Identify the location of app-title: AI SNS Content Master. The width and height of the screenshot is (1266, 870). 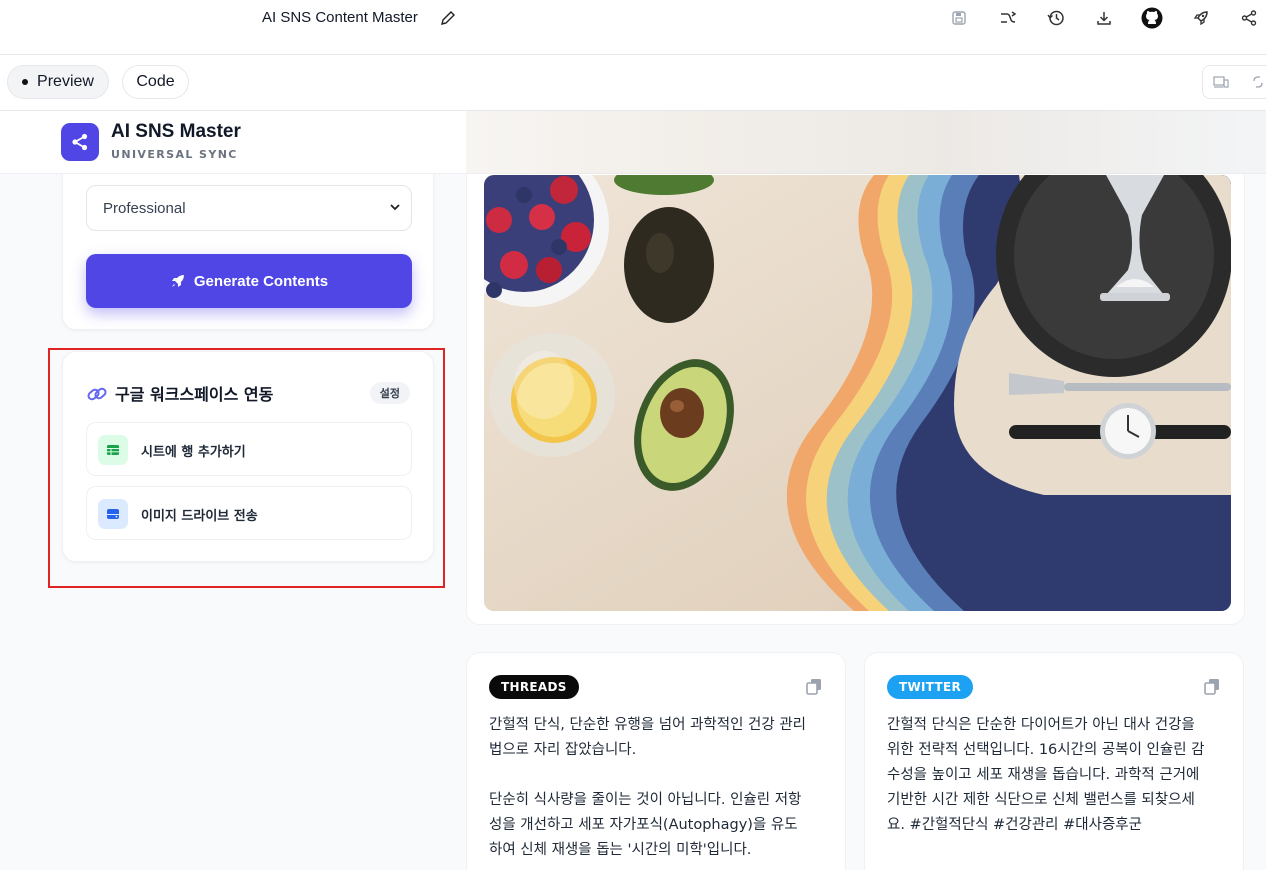
(340, 17).